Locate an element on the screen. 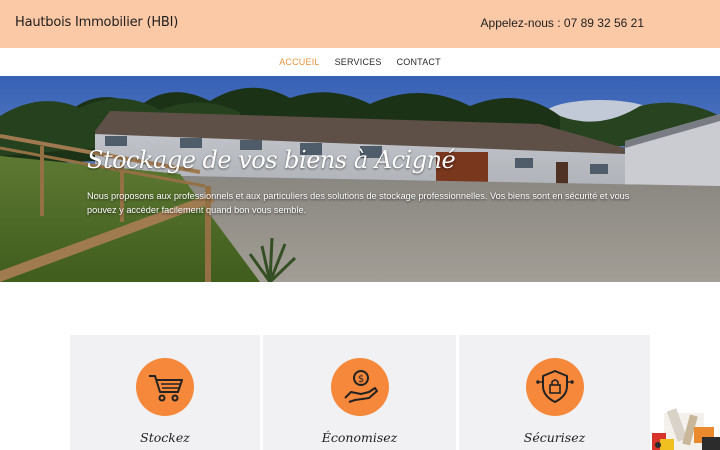 The width and height of the screenshot is (720, 450). feature-card-stockez: Stockez is located at coordinates (165, 392).